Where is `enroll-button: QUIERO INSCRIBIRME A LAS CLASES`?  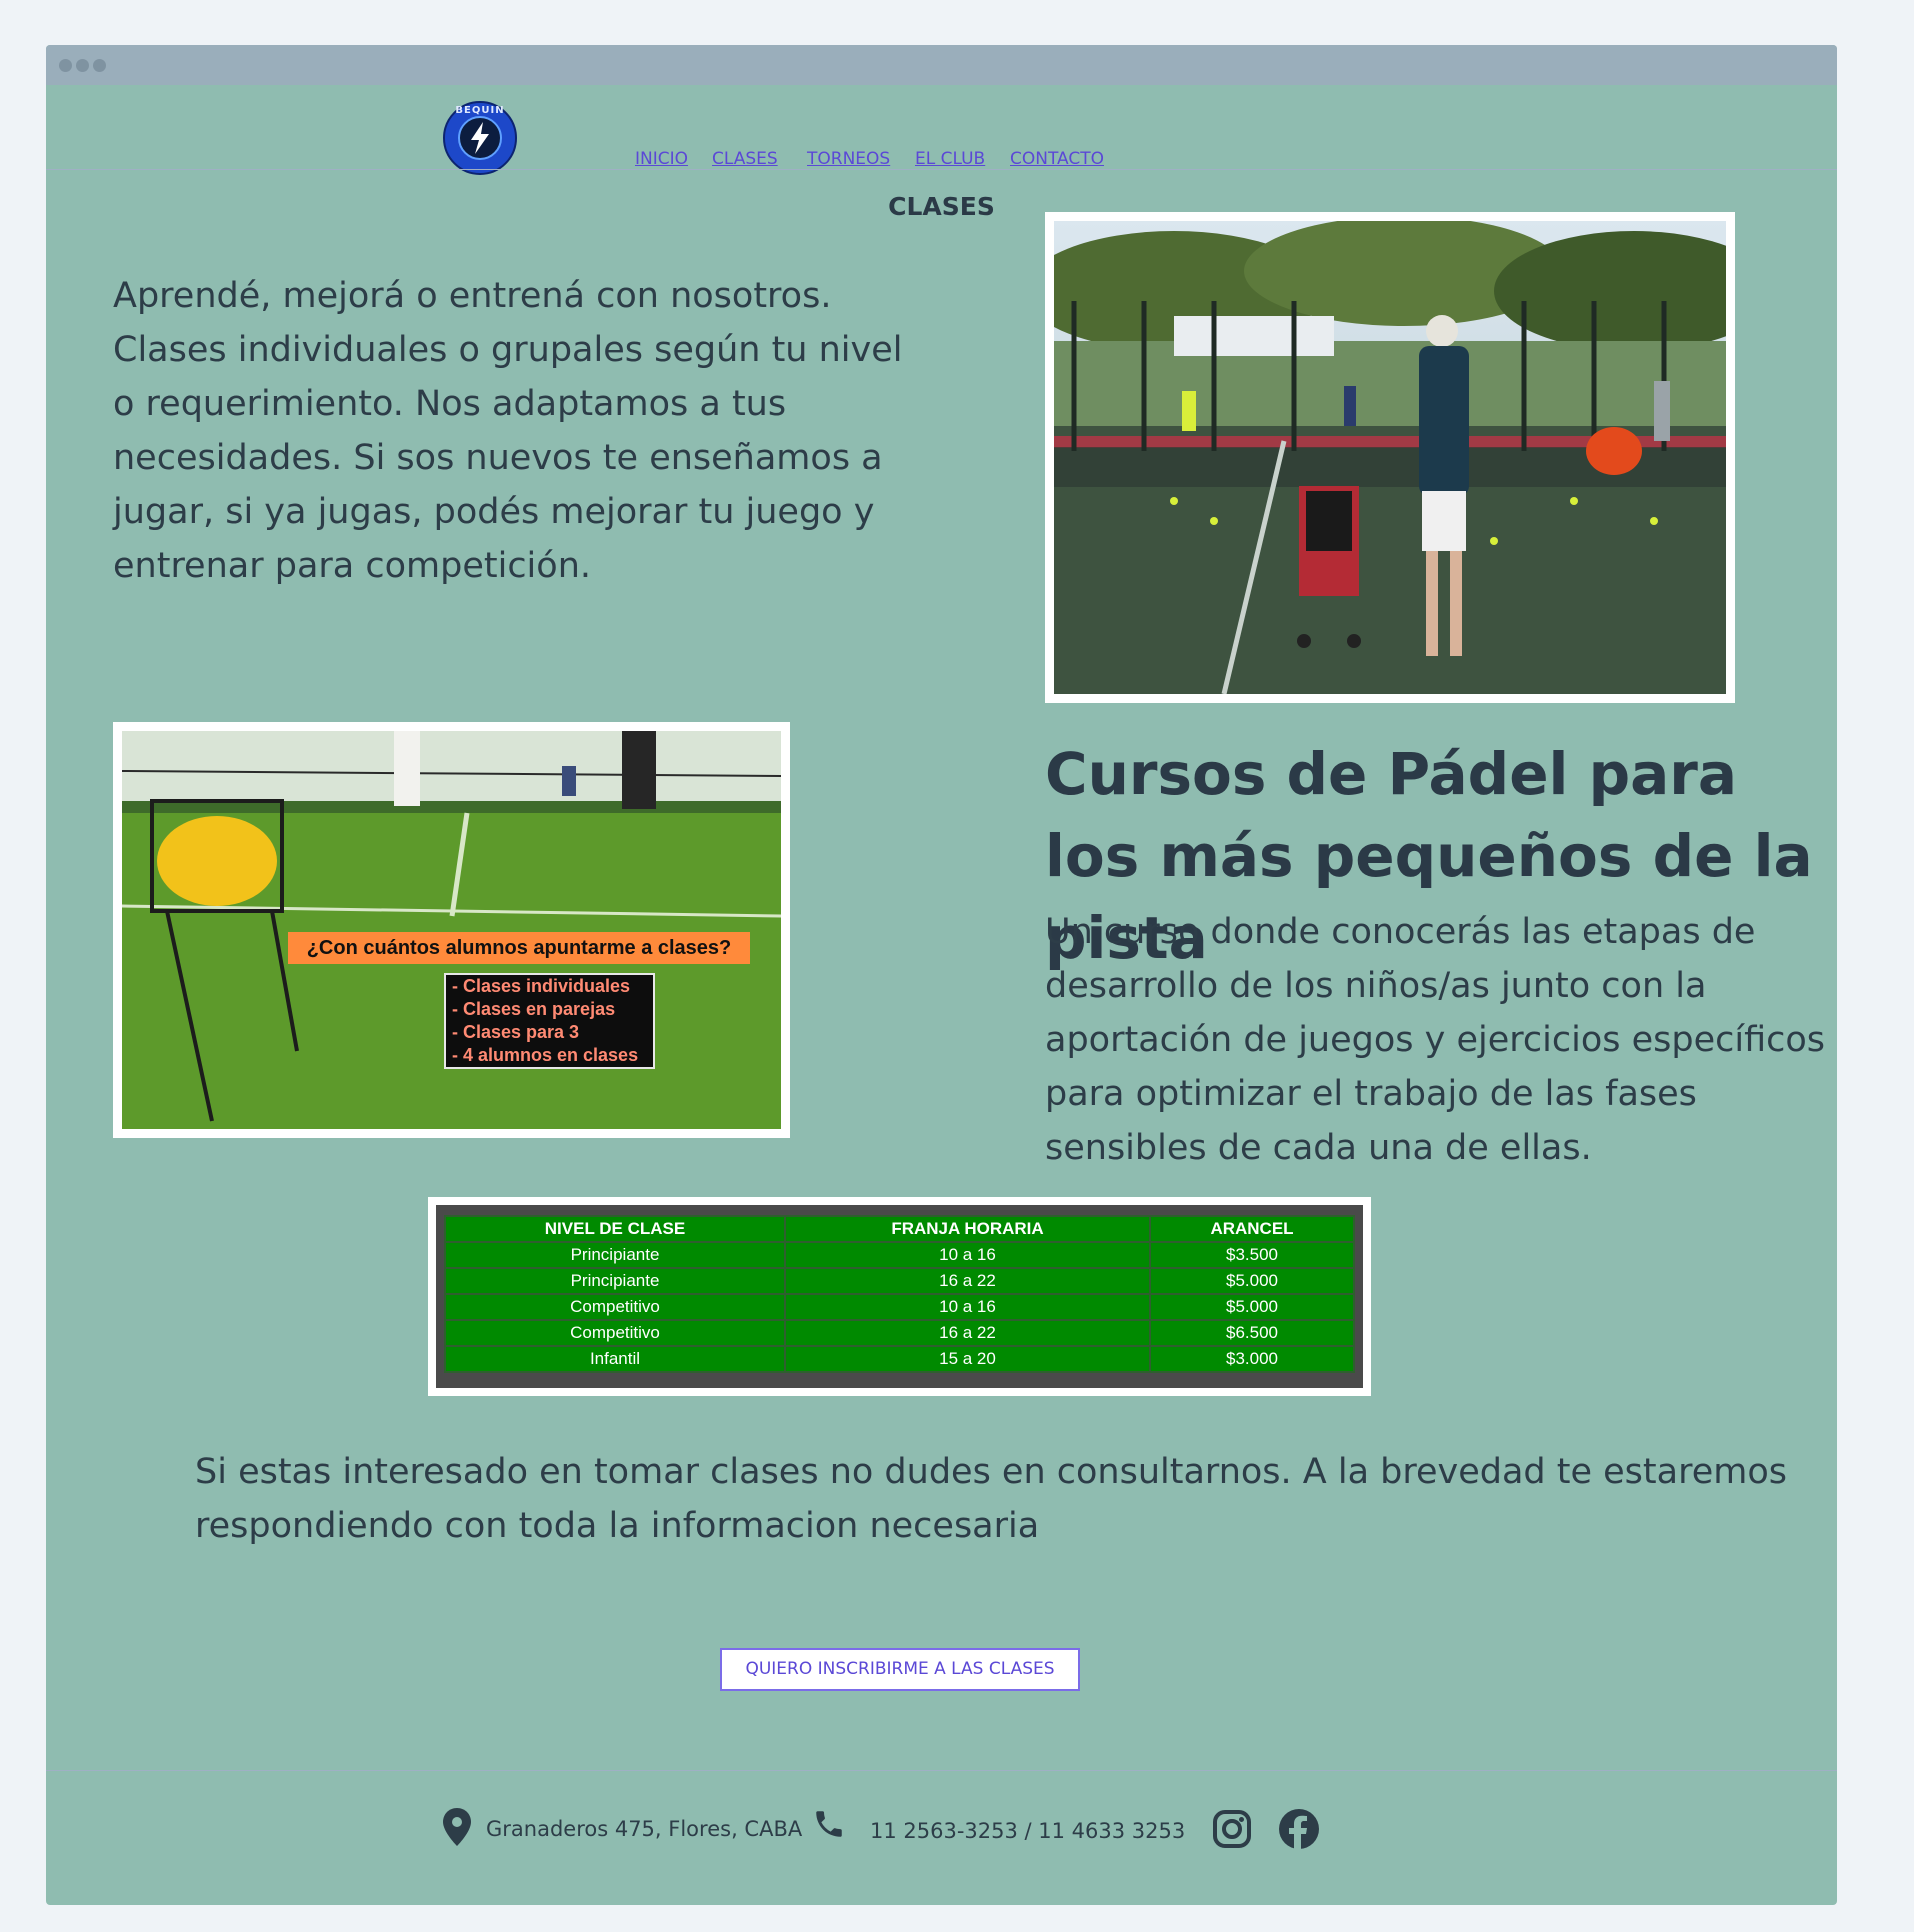 enroll-button: QUIERO INSCRIBIRME A LAS CLASES is located at coordinates (900, 1669).